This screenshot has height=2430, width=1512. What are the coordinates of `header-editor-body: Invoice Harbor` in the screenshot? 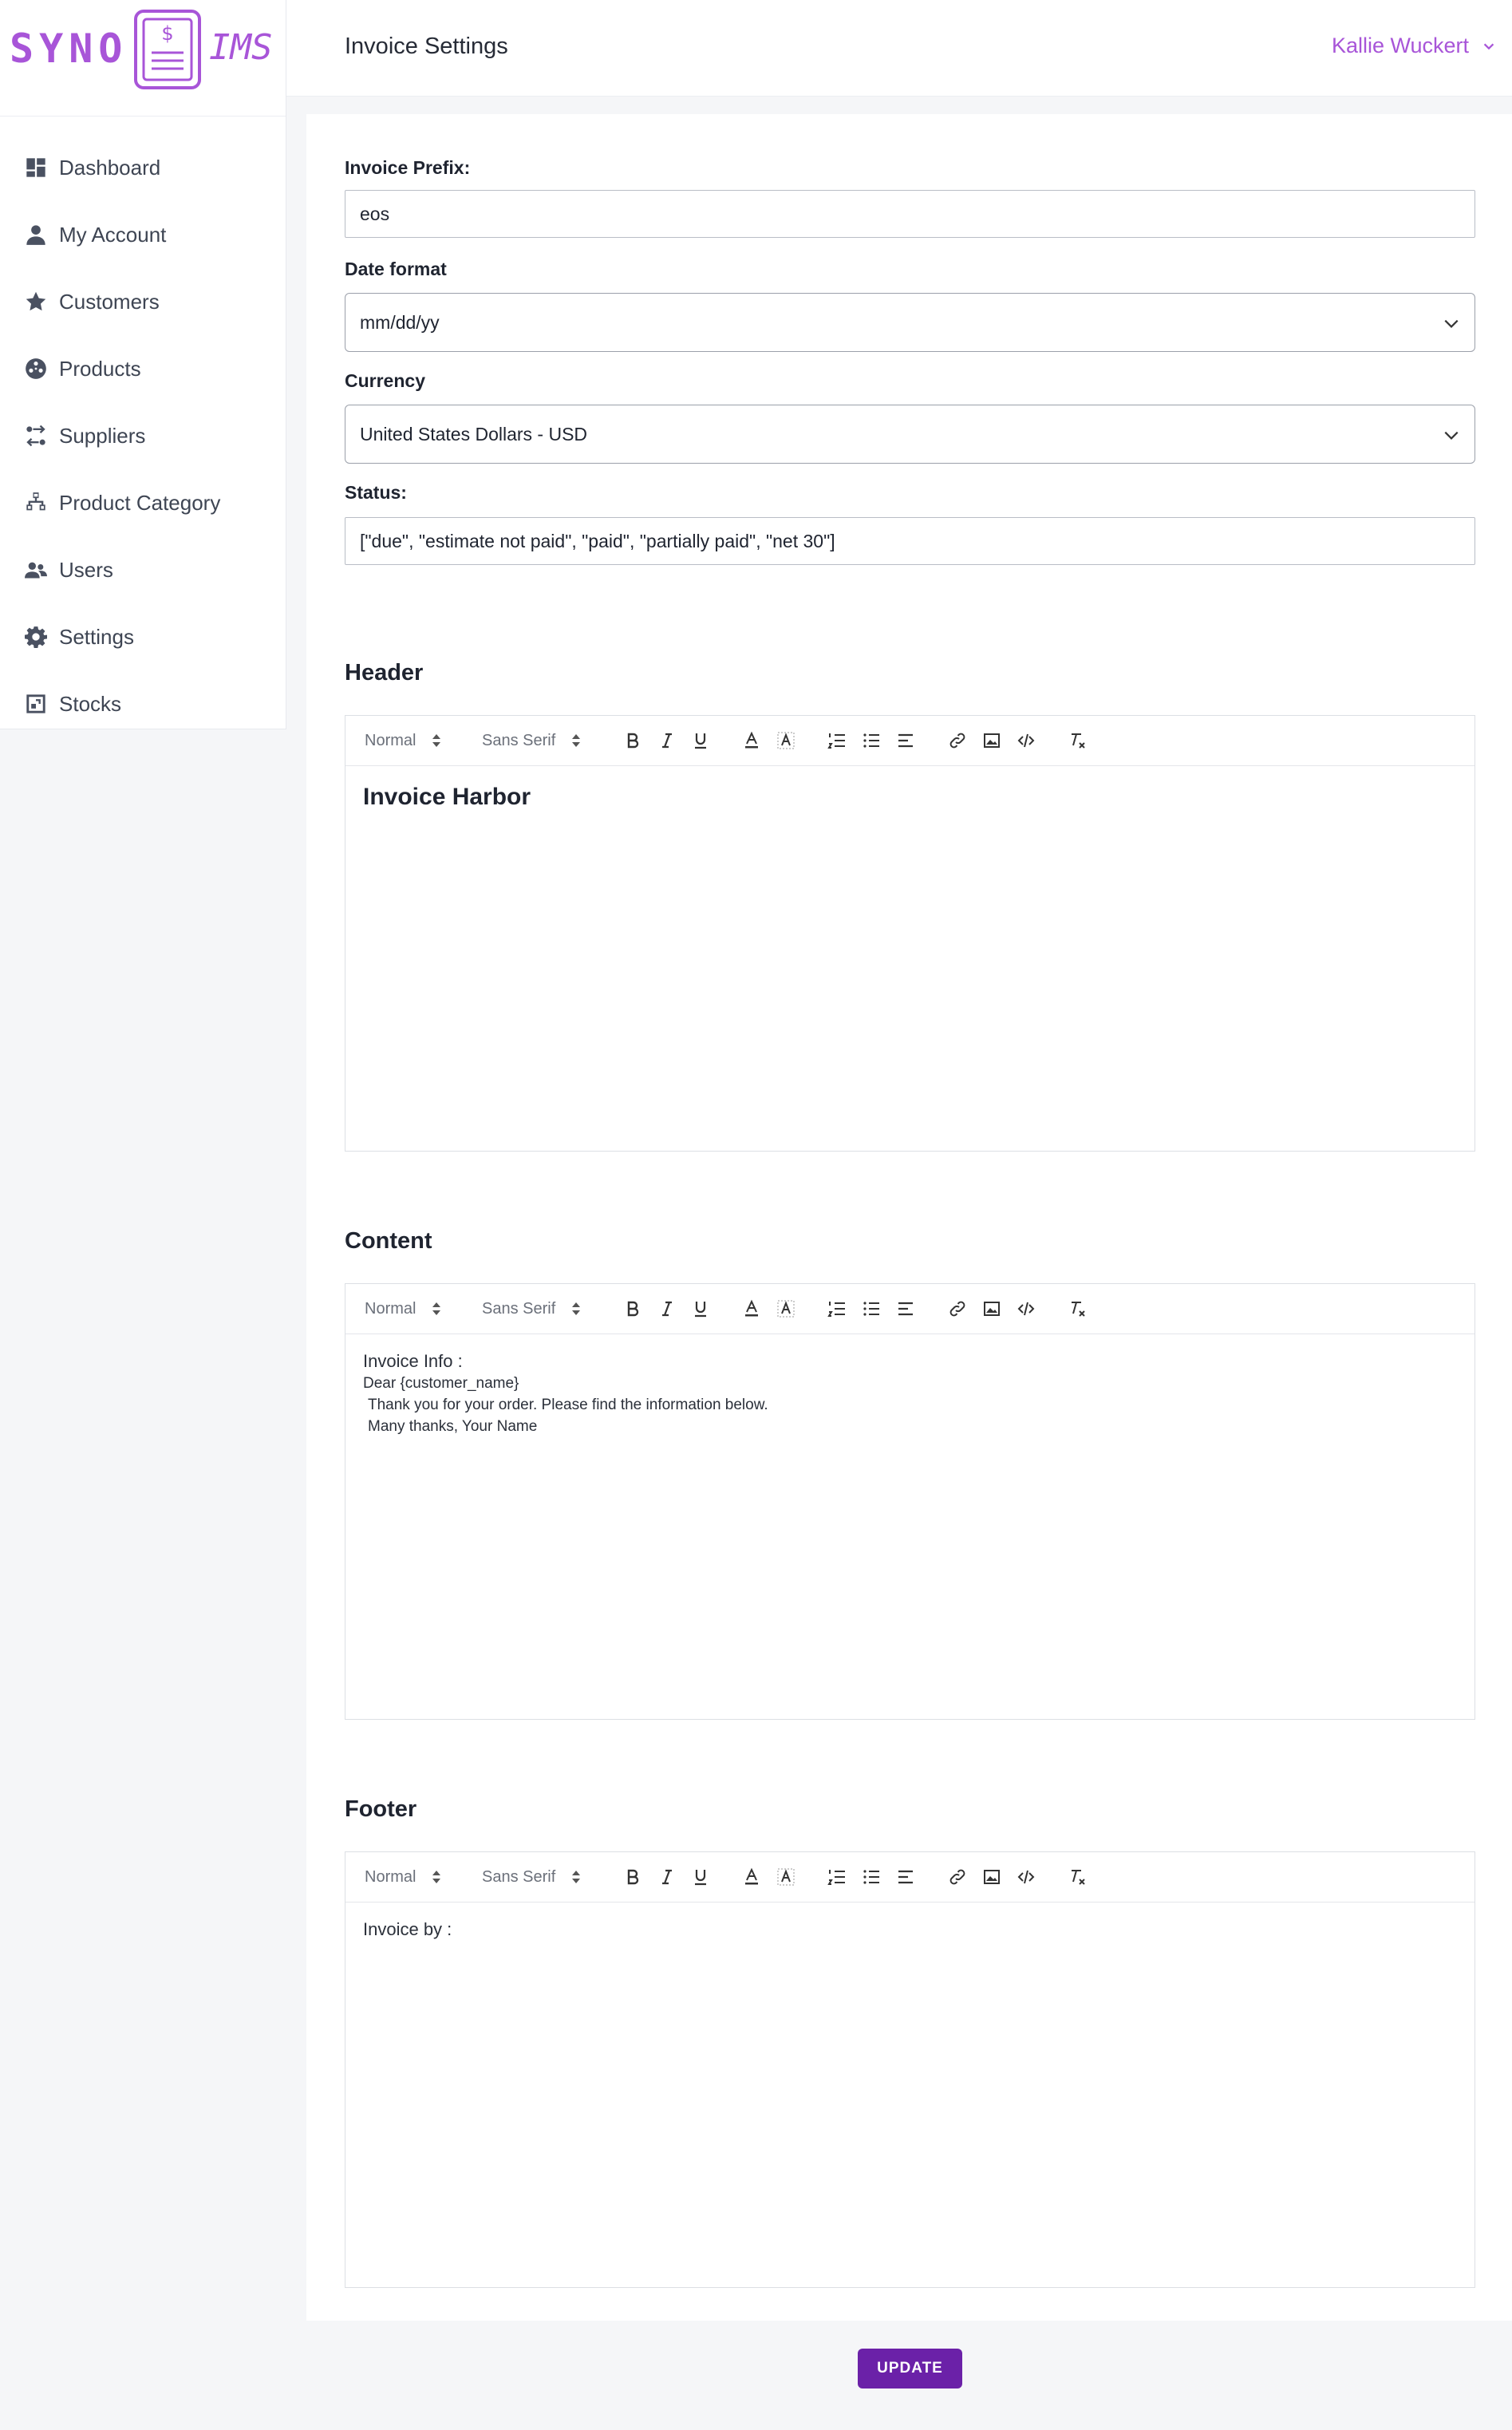 It's located at (910, 796).